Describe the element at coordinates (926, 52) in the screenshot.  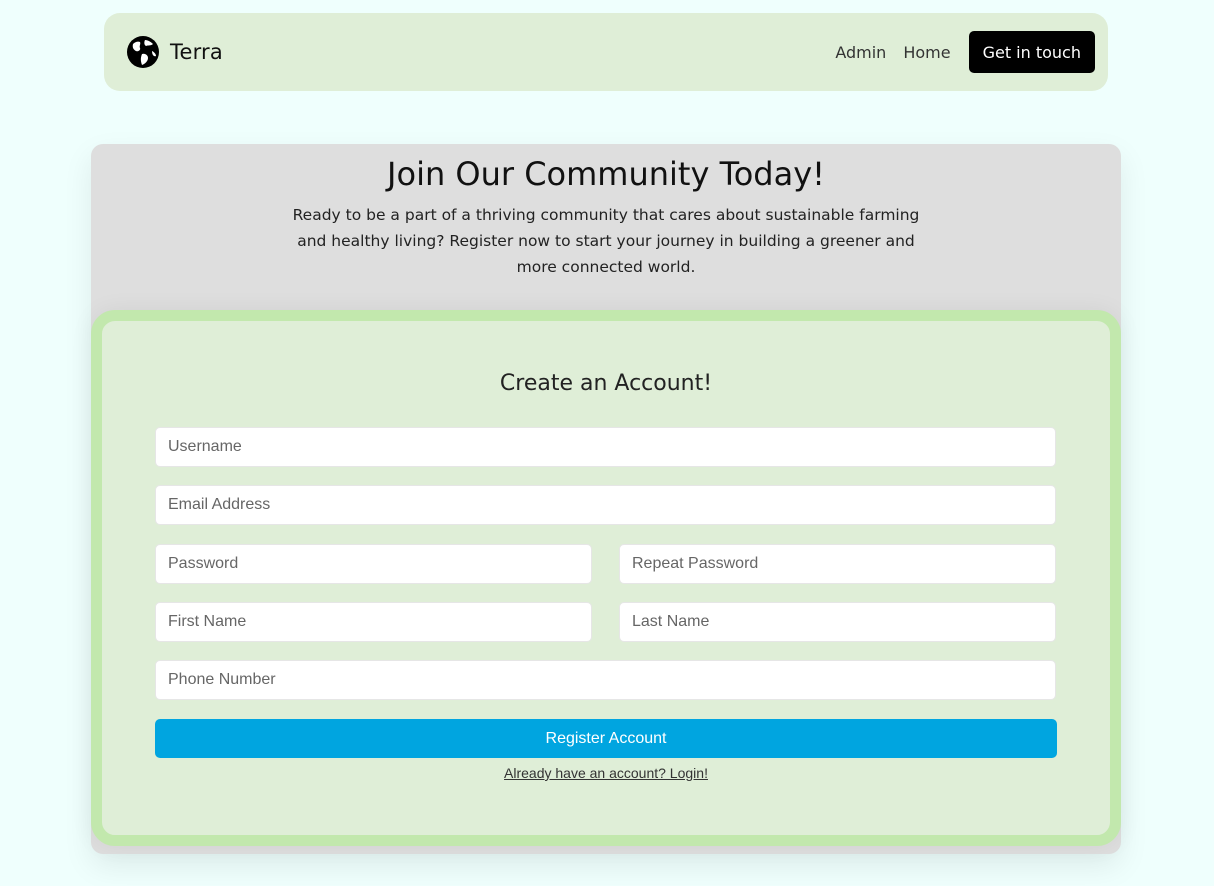
I see `nav-link-home: Home` at that location.